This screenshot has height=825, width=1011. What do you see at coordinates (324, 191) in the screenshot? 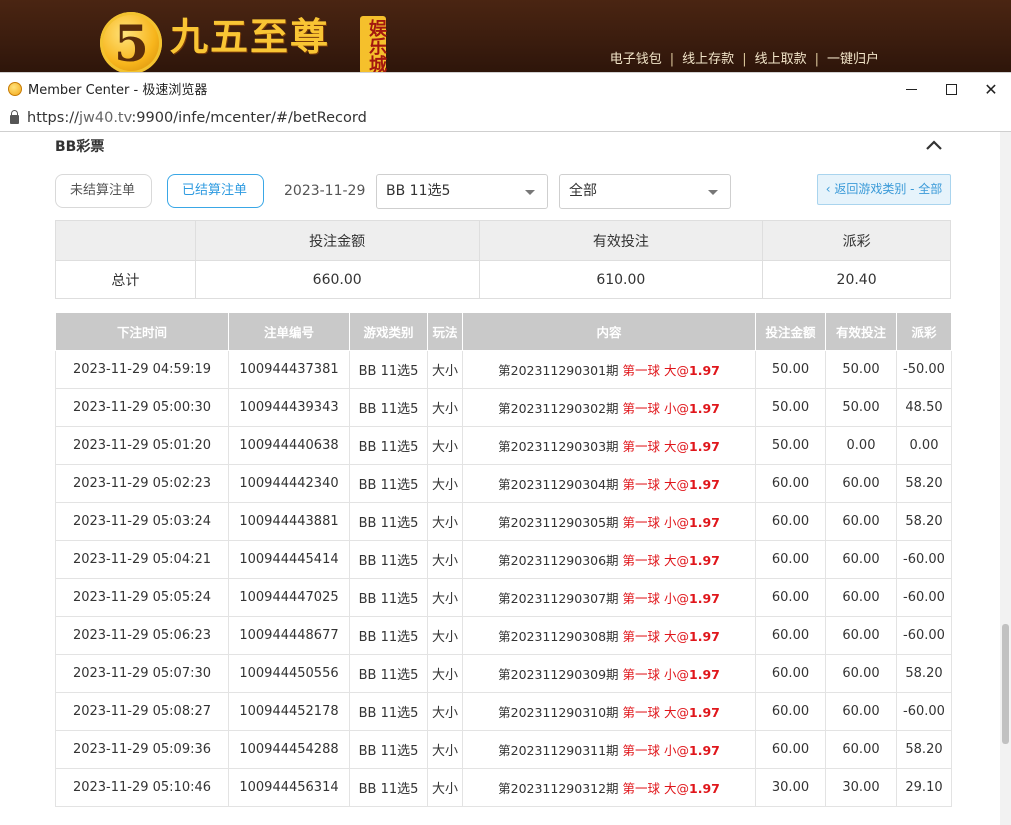
I see `date-filter: 2023-11-29` at bounding box center [324, 191].